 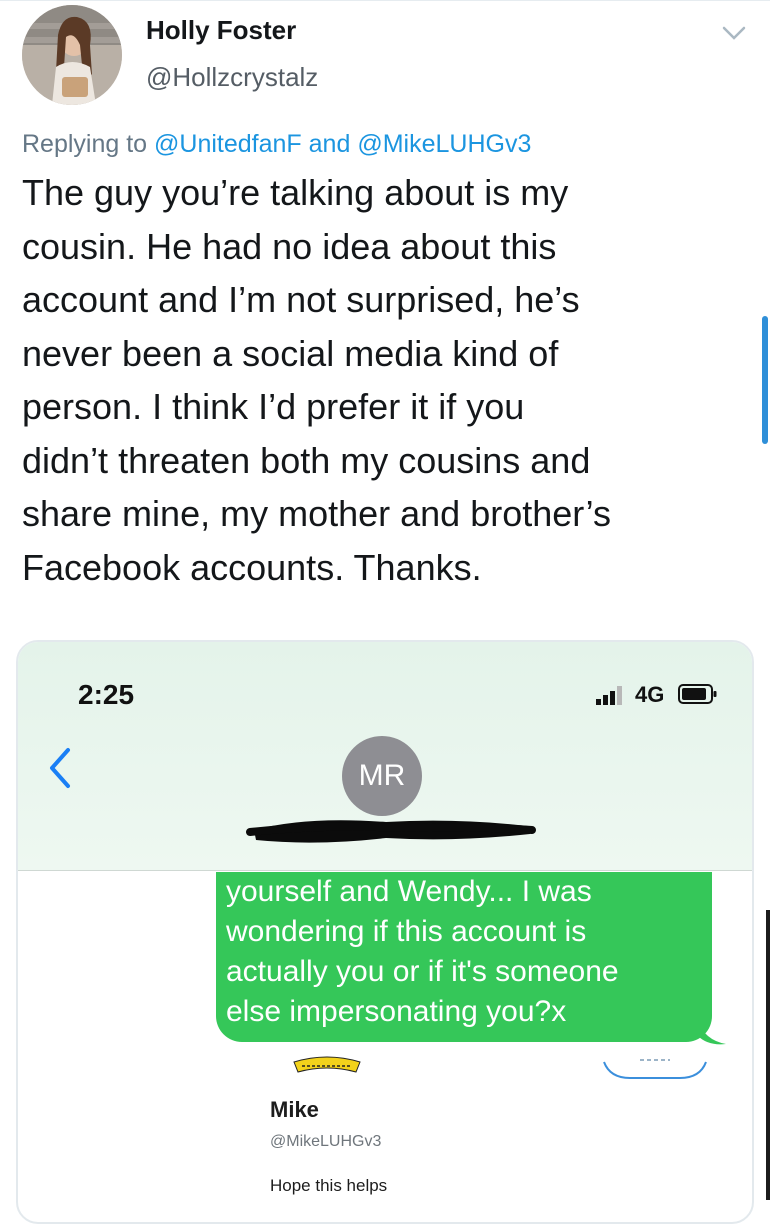 I want to click on status-time: 2:25, so click(x=106, y=694).